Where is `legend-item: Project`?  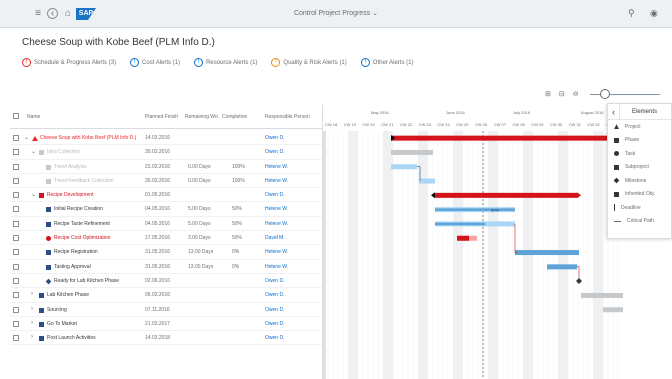
legend-item: Project is located at coordinates (639, 127).